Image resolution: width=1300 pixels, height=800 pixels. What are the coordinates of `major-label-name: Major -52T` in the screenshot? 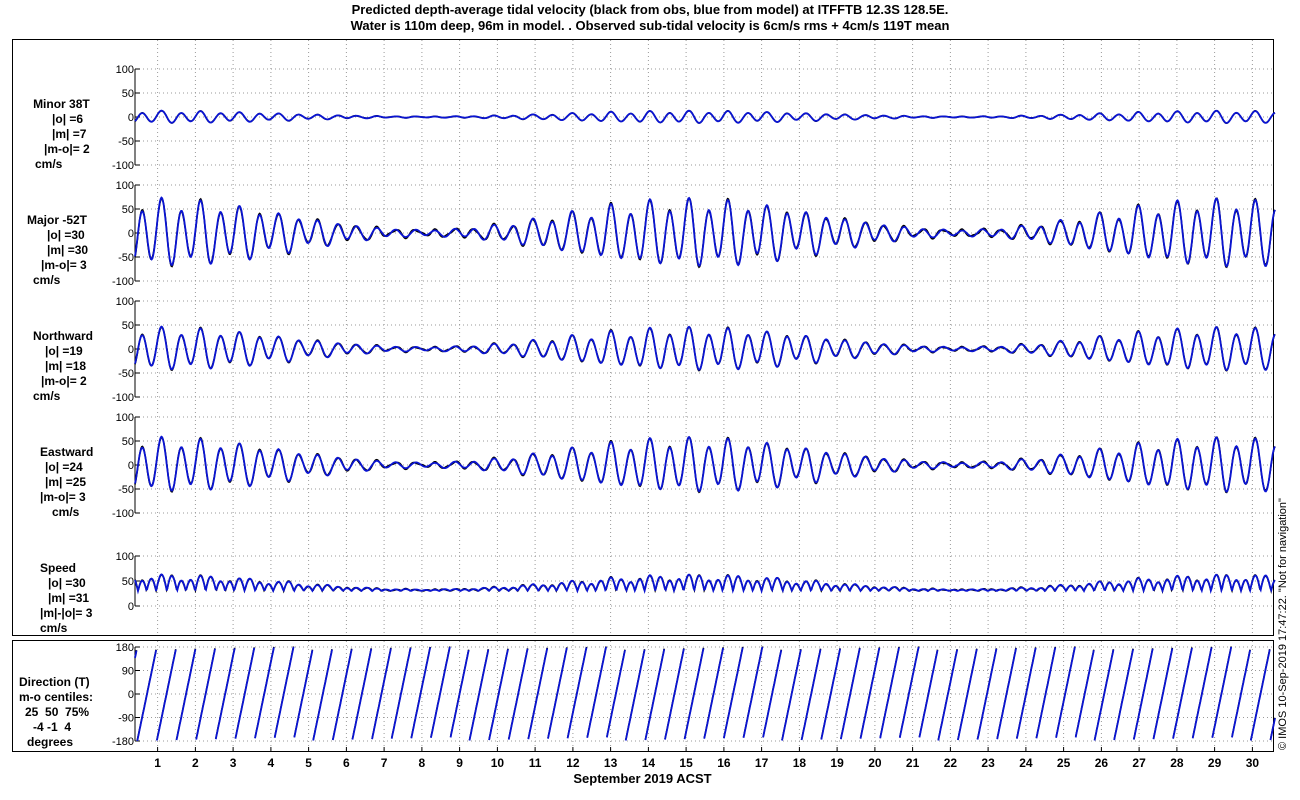 It's located at (57, 220).